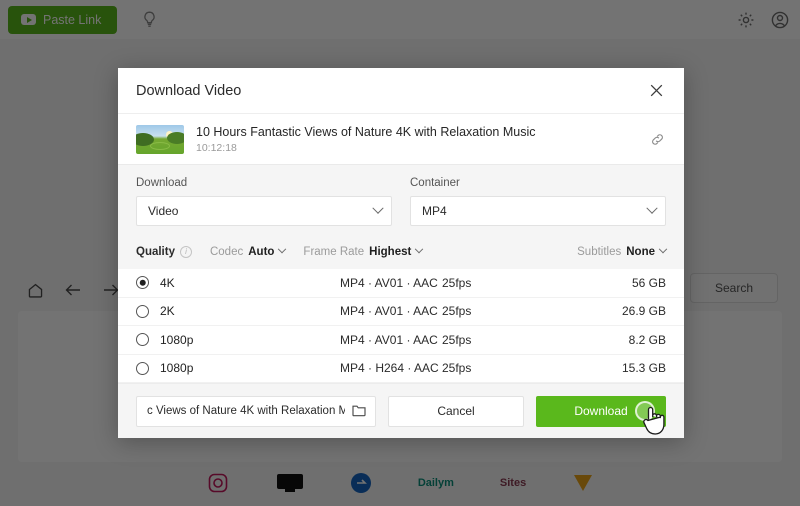  I want to click on dialog-header: Download Video, so click(401, 90).